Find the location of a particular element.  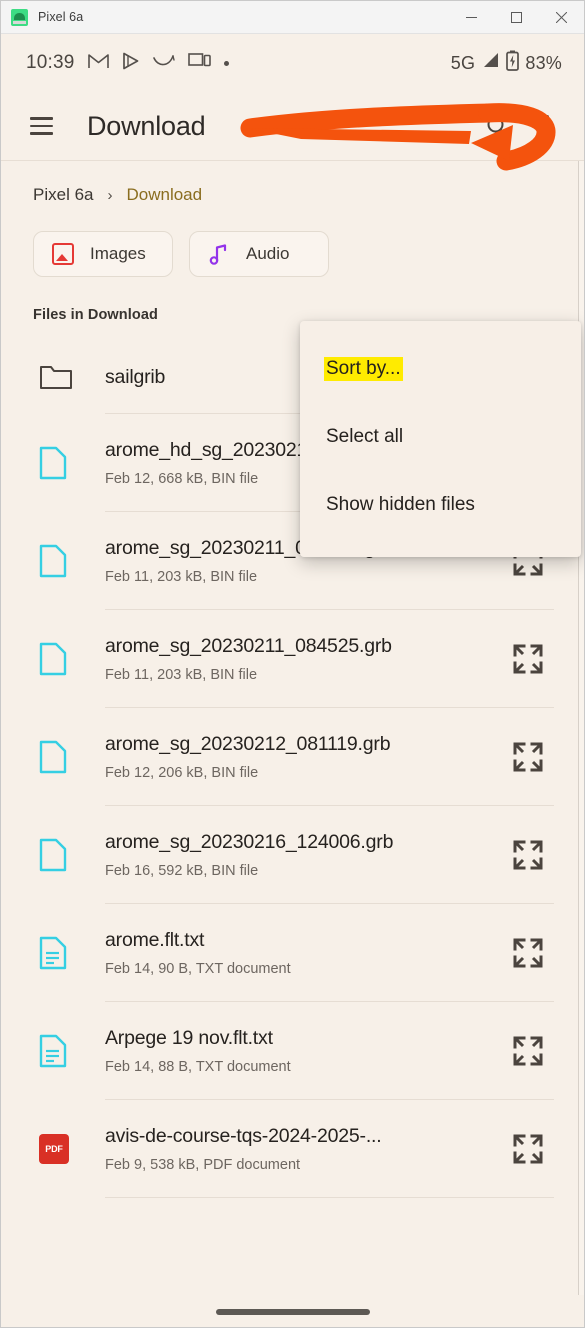

chip-audio: Audio is located at coordinates (259, 254).